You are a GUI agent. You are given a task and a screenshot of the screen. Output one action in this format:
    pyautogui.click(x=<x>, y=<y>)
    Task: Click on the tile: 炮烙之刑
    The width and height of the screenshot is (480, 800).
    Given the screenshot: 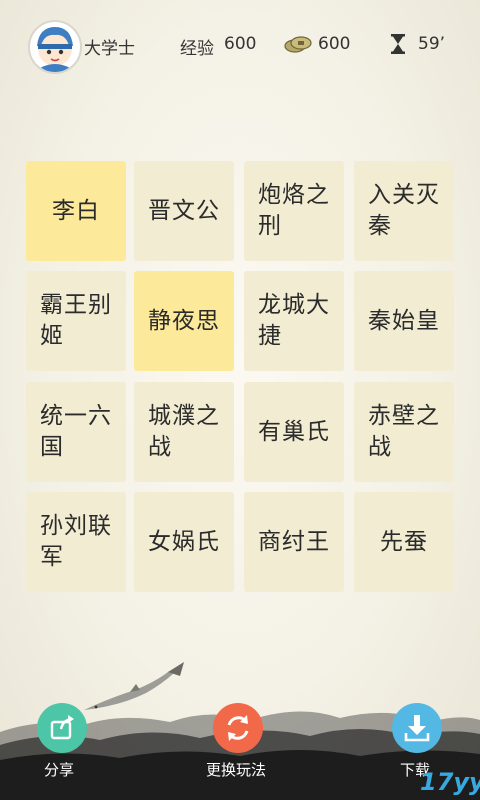 What is the action you would take?
    pyautogui.click(x=294, y=211)
    